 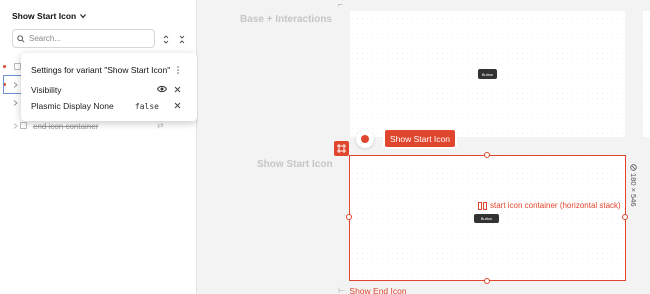 What do you see at coordinates (72, 106) in the screenshot?
I see `setting-label: Plasmic Display None` at bounding box center [72, 106].